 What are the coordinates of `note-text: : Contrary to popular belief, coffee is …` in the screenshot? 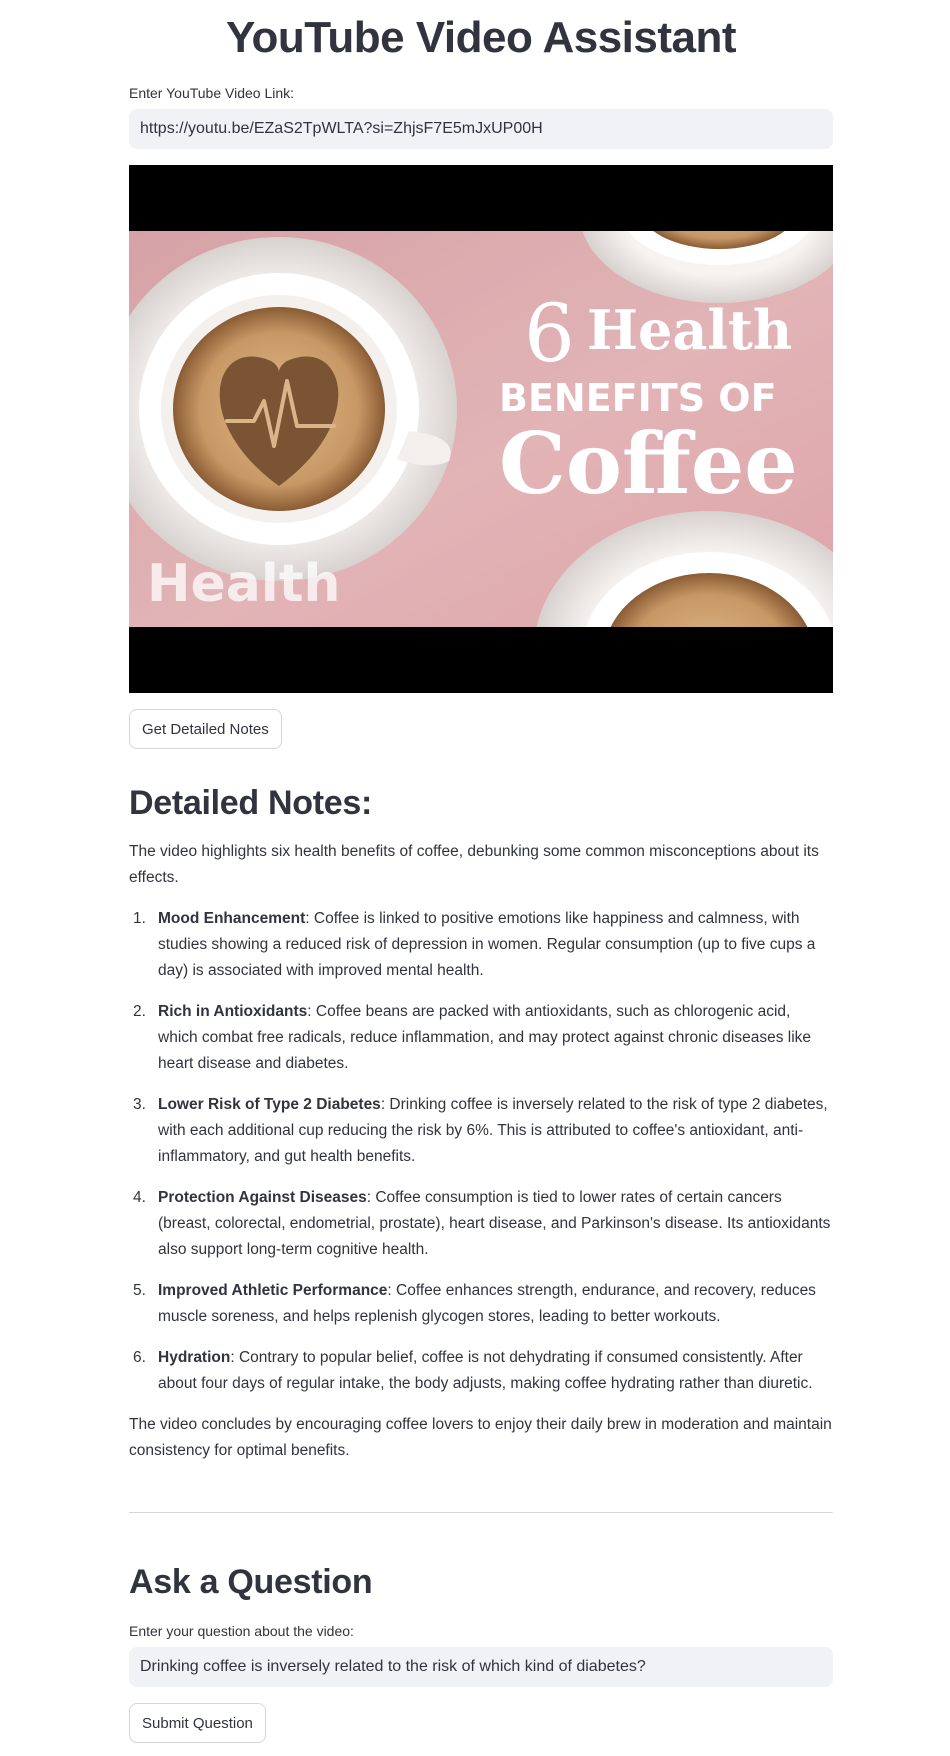 It's located at (485, 1370).